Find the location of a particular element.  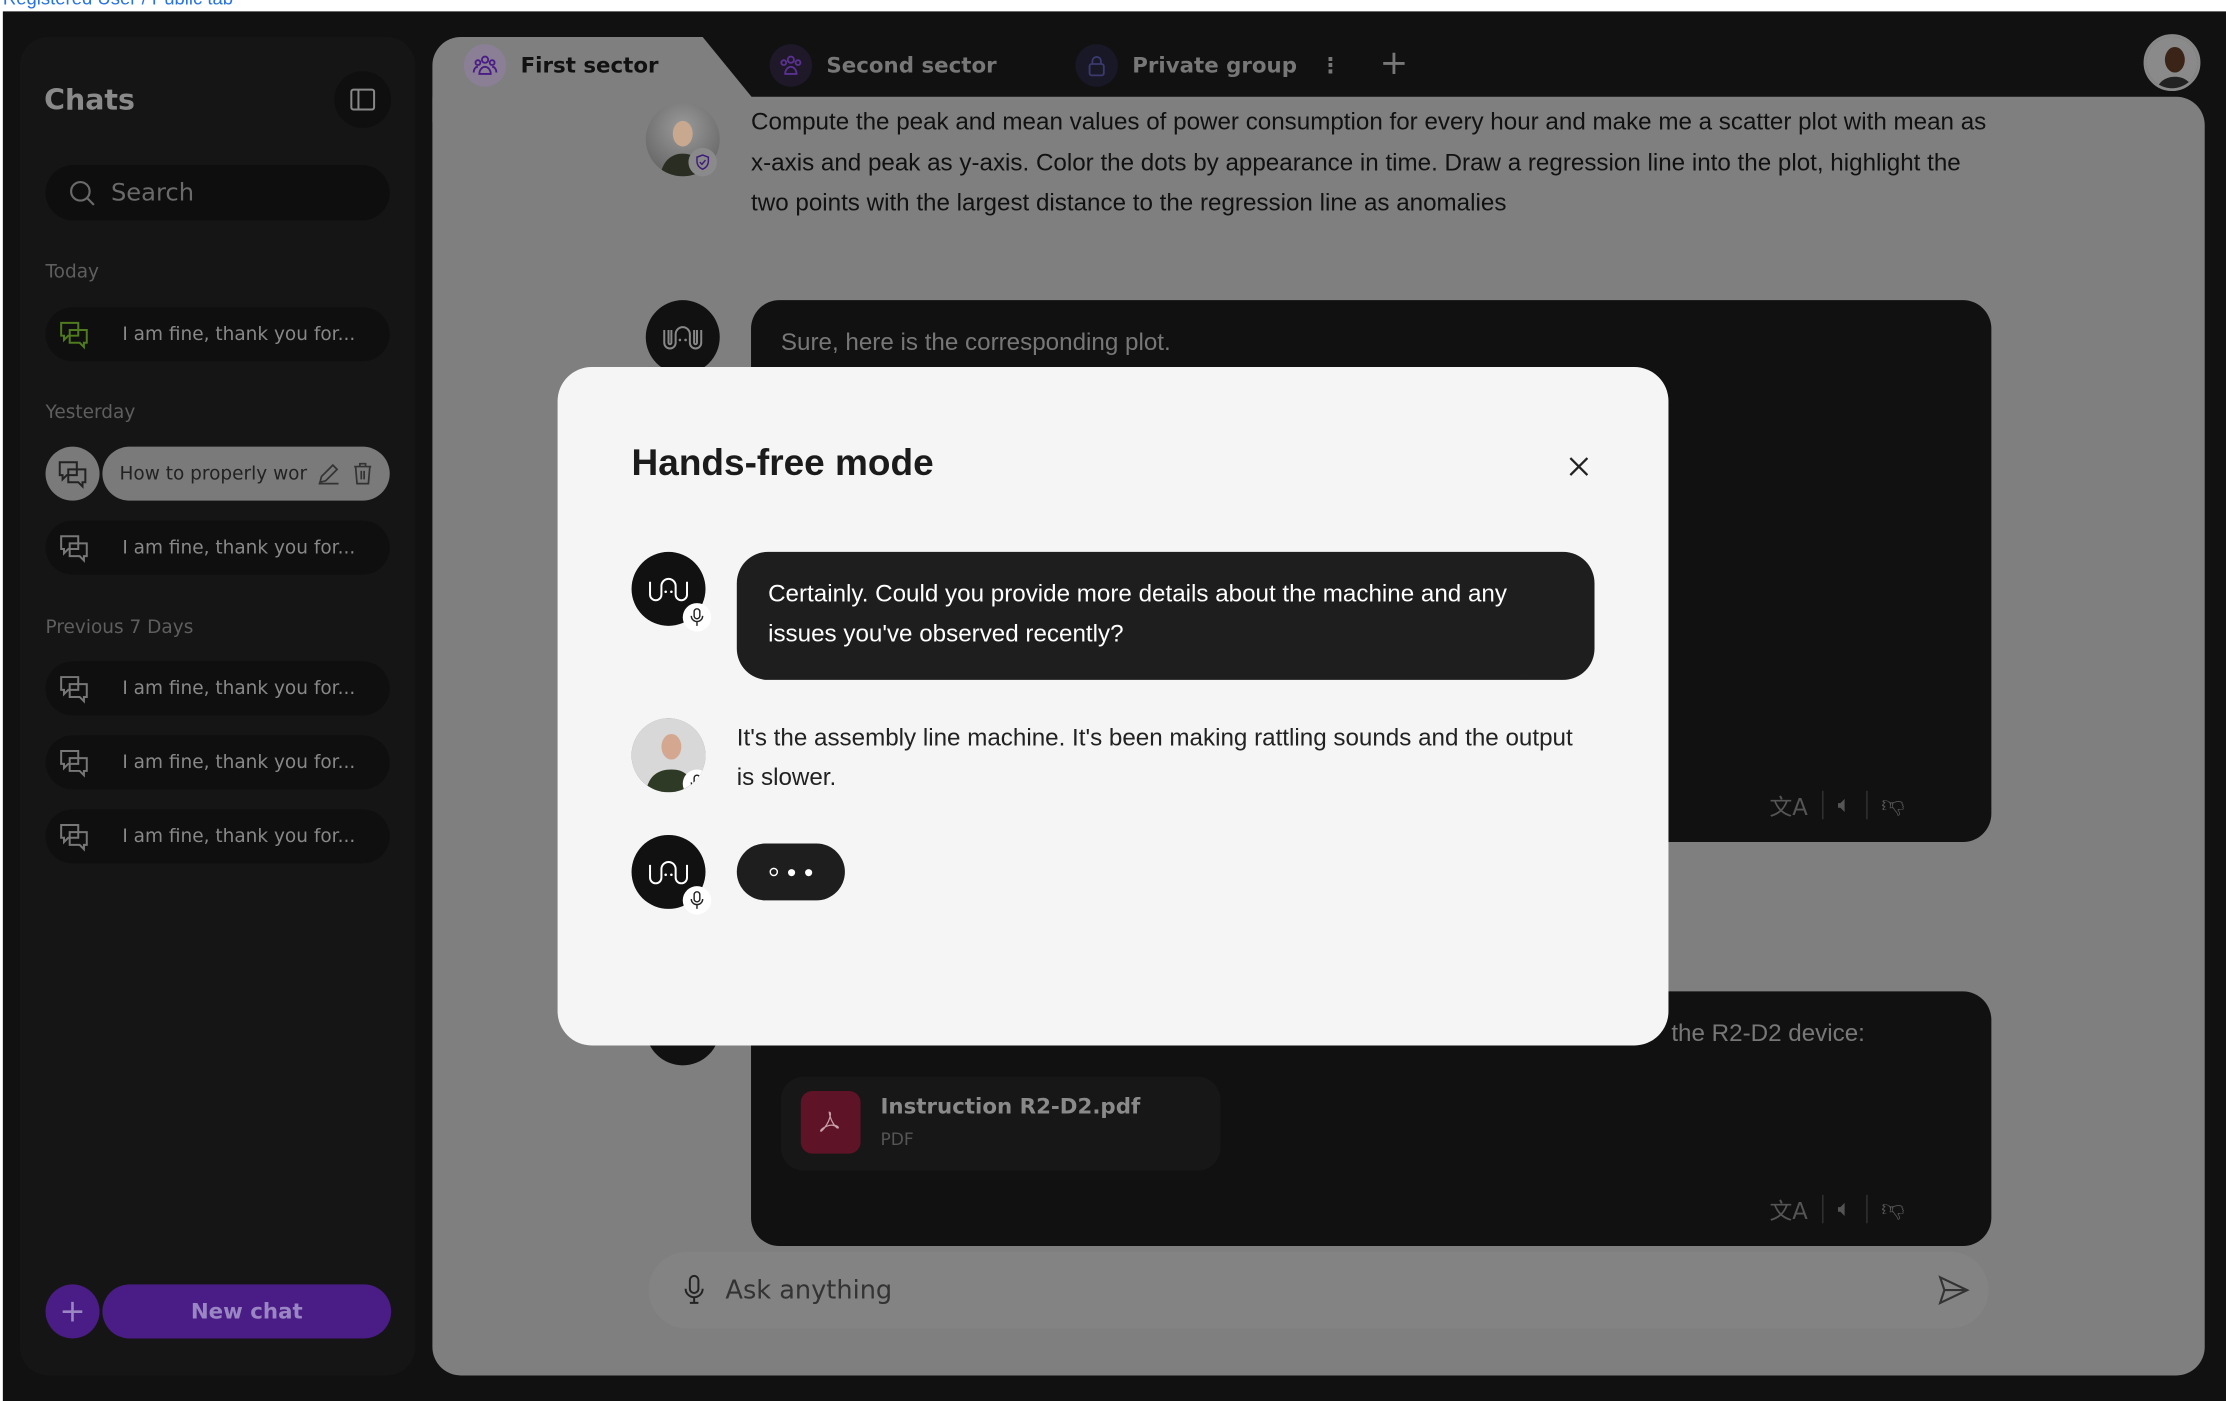

new-chat-plus-button: + is located at coordinates (72, 1311).